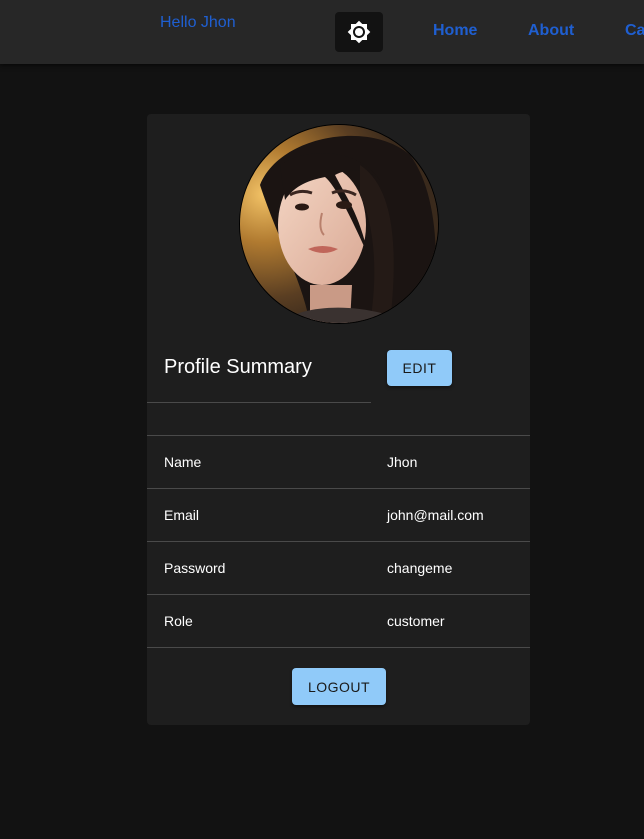 The height and width of the screenshot is (839, 644). I want to click on row-label: Role, so click(178, 621).